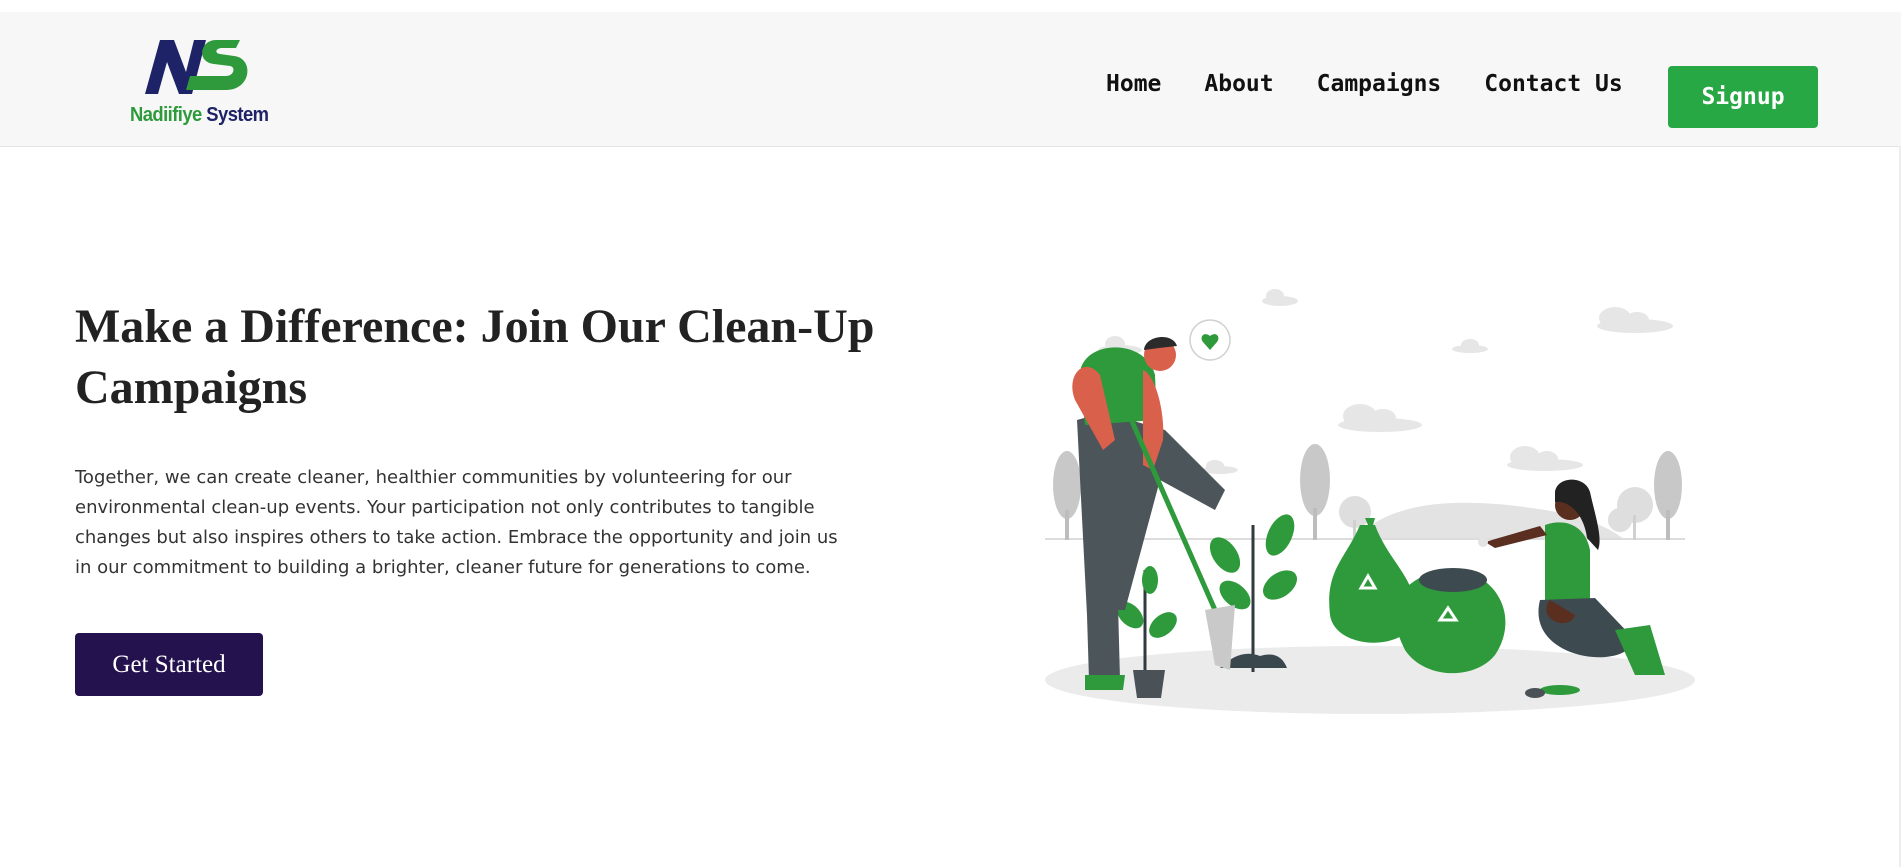  I want to click on nav-campaigns-link: Campaigns, so click(1379, 84).